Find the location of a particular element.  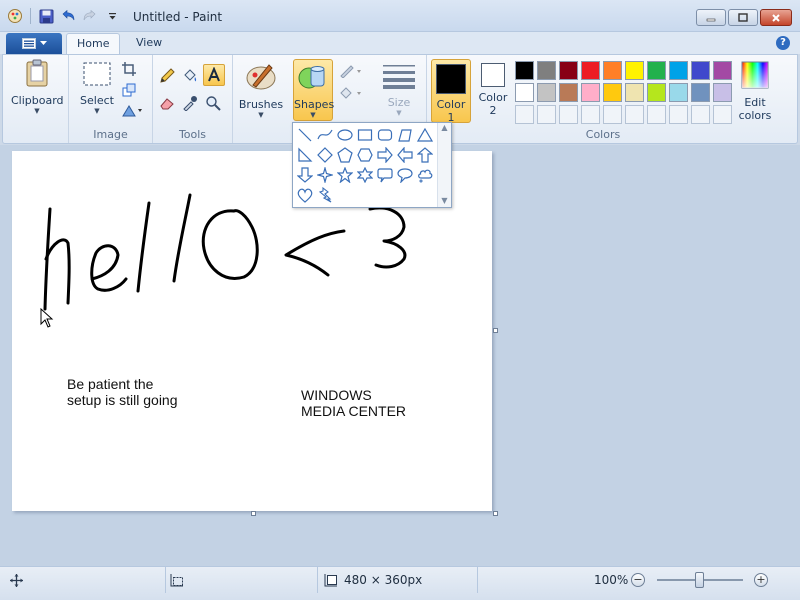

close-button is located at coordinates (776, 17).